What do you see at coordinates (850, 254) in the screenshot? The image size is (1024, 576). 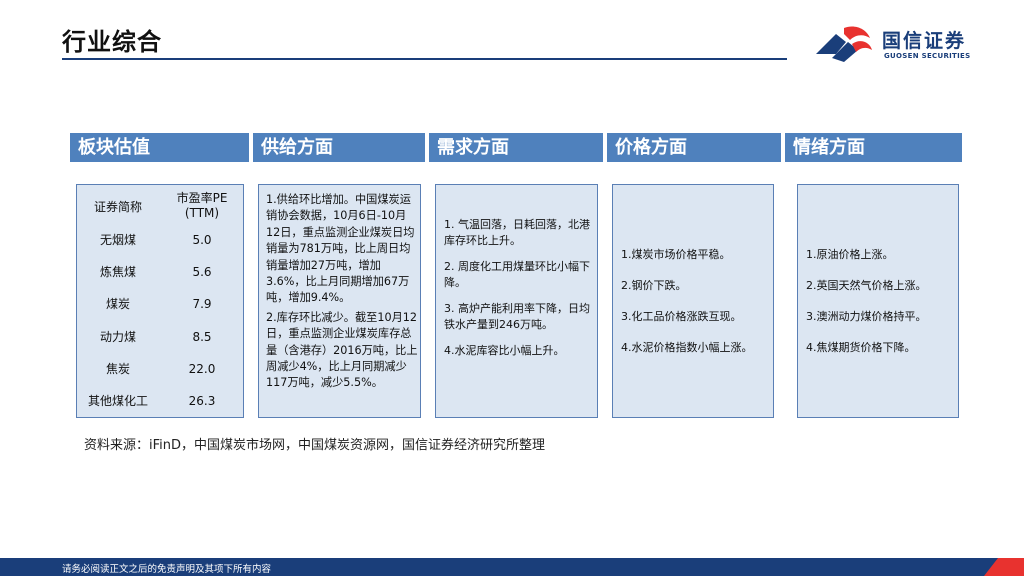 I see `sentiment-point: 1.原油价格上涨。` at bounding box center [850, 254].